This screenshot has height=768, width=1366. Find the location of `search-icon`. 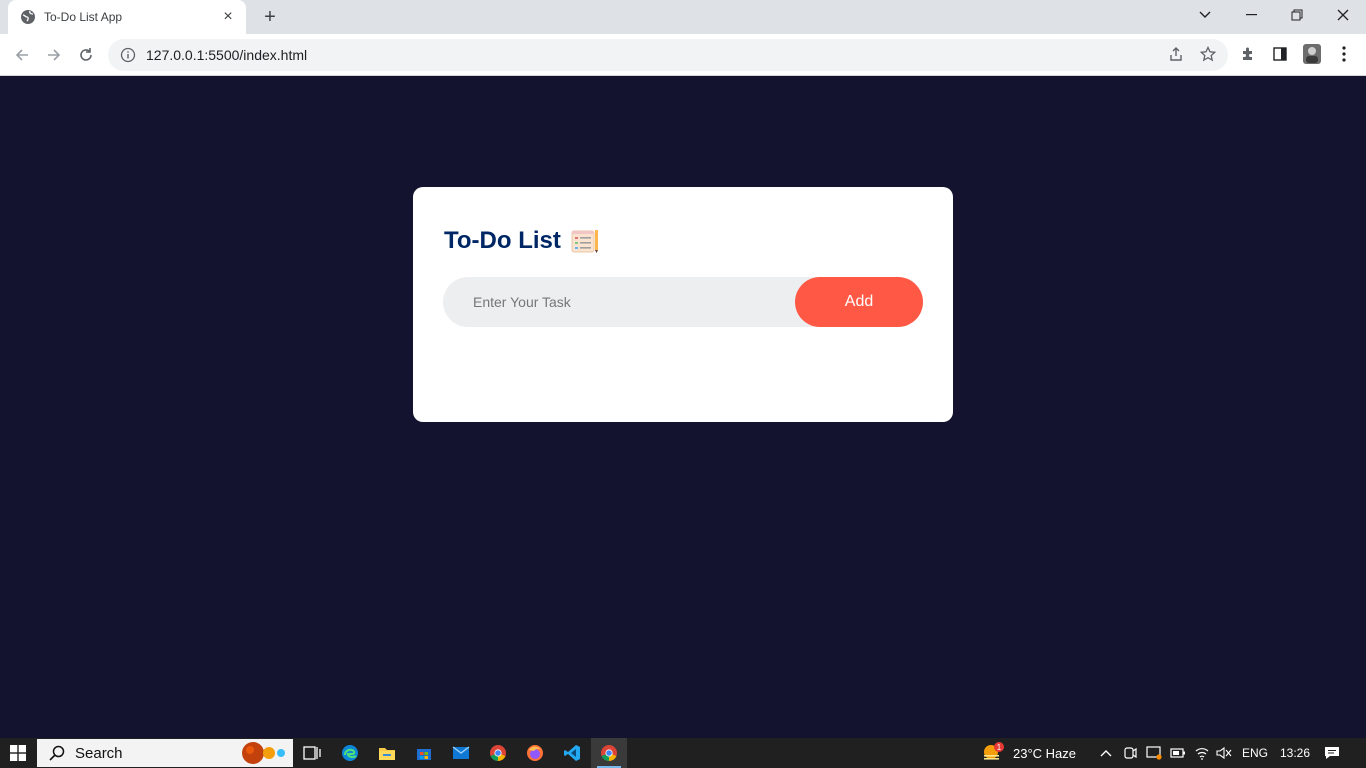

search-icon is located at coordinates (57, 753).